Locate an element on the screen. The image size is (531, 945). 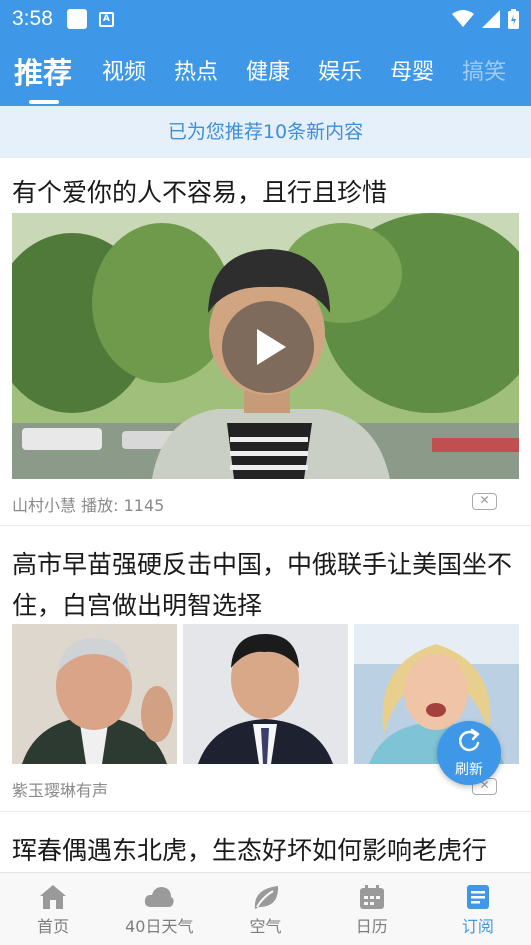
wifi-icon is located at coordinates (463, 18).